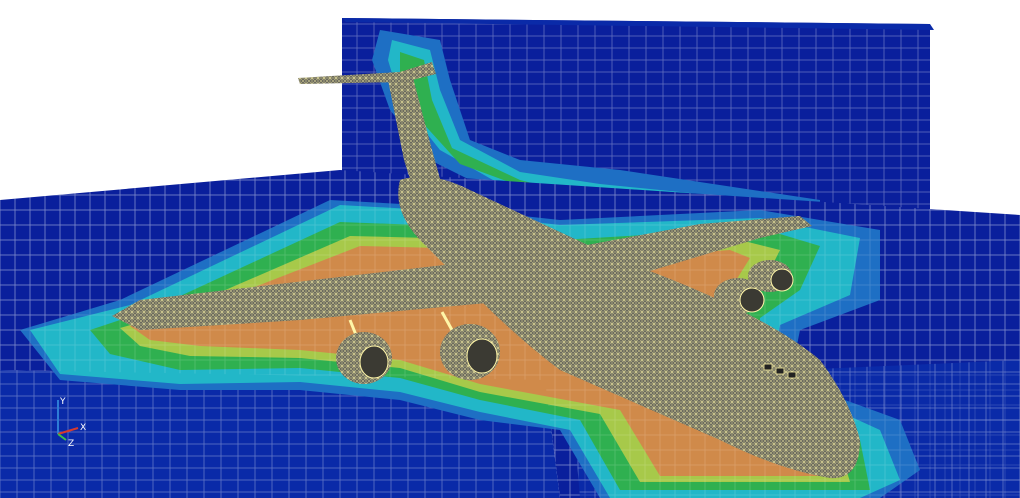  I want to click on z-axis-label: Z, so click(71, 444).